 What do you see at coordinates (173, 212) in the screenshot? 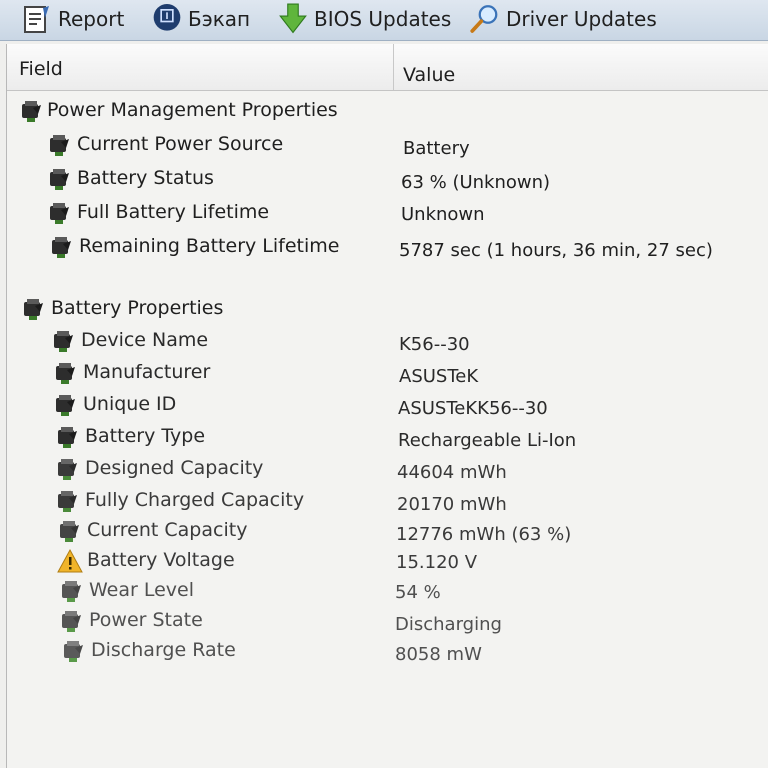
I see `field-label: Full Battery Lifetime` at bounding box center [173, 212].